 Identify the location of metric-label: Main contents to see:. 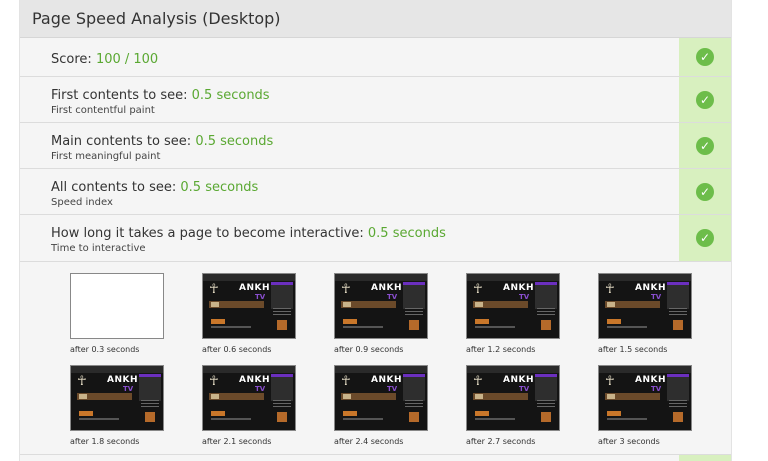
(123, 141).